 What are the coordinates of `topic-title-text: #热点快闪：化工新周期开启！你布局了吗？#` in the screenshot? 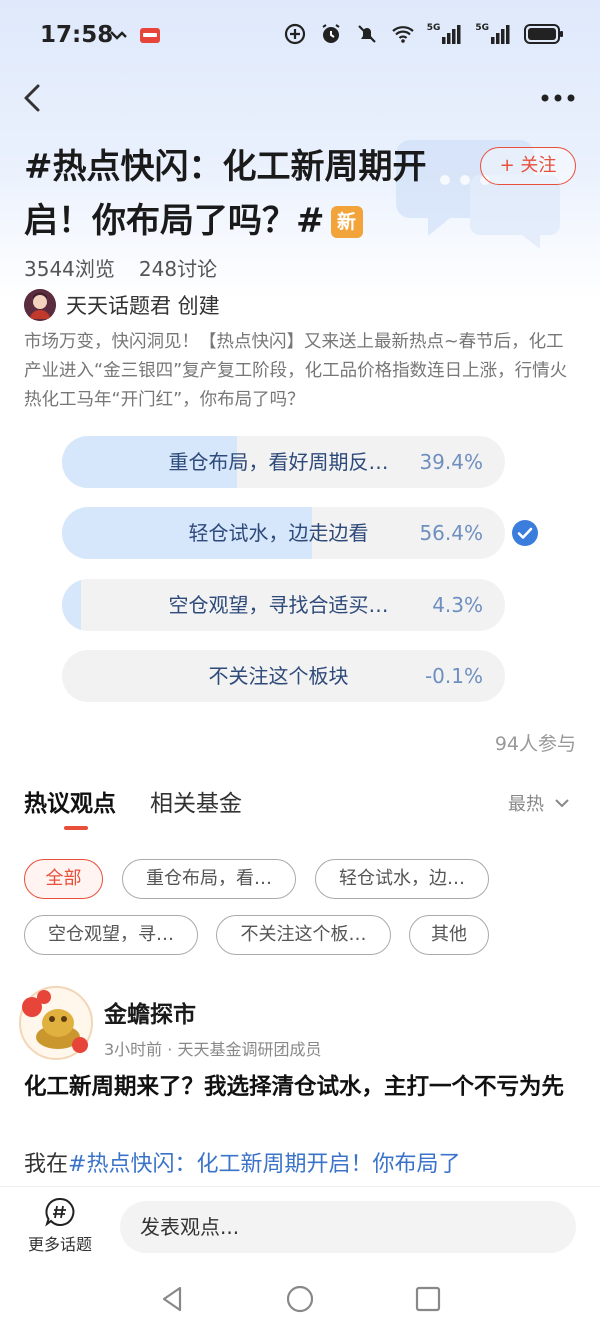 It's located at (225, 194).